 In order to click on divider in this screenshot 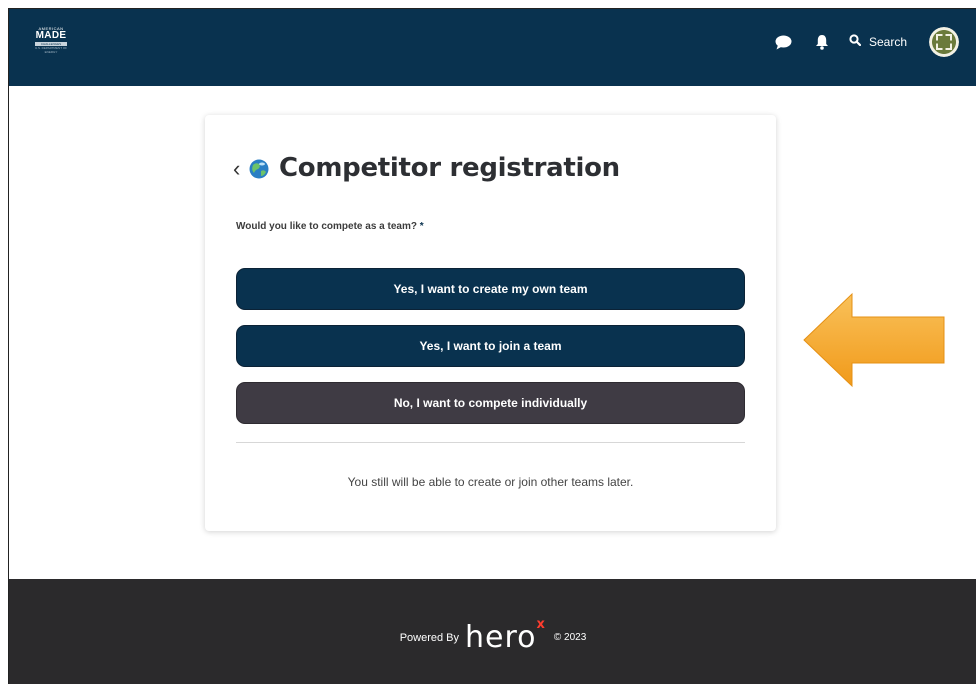, I will do `click(490, 442)`.